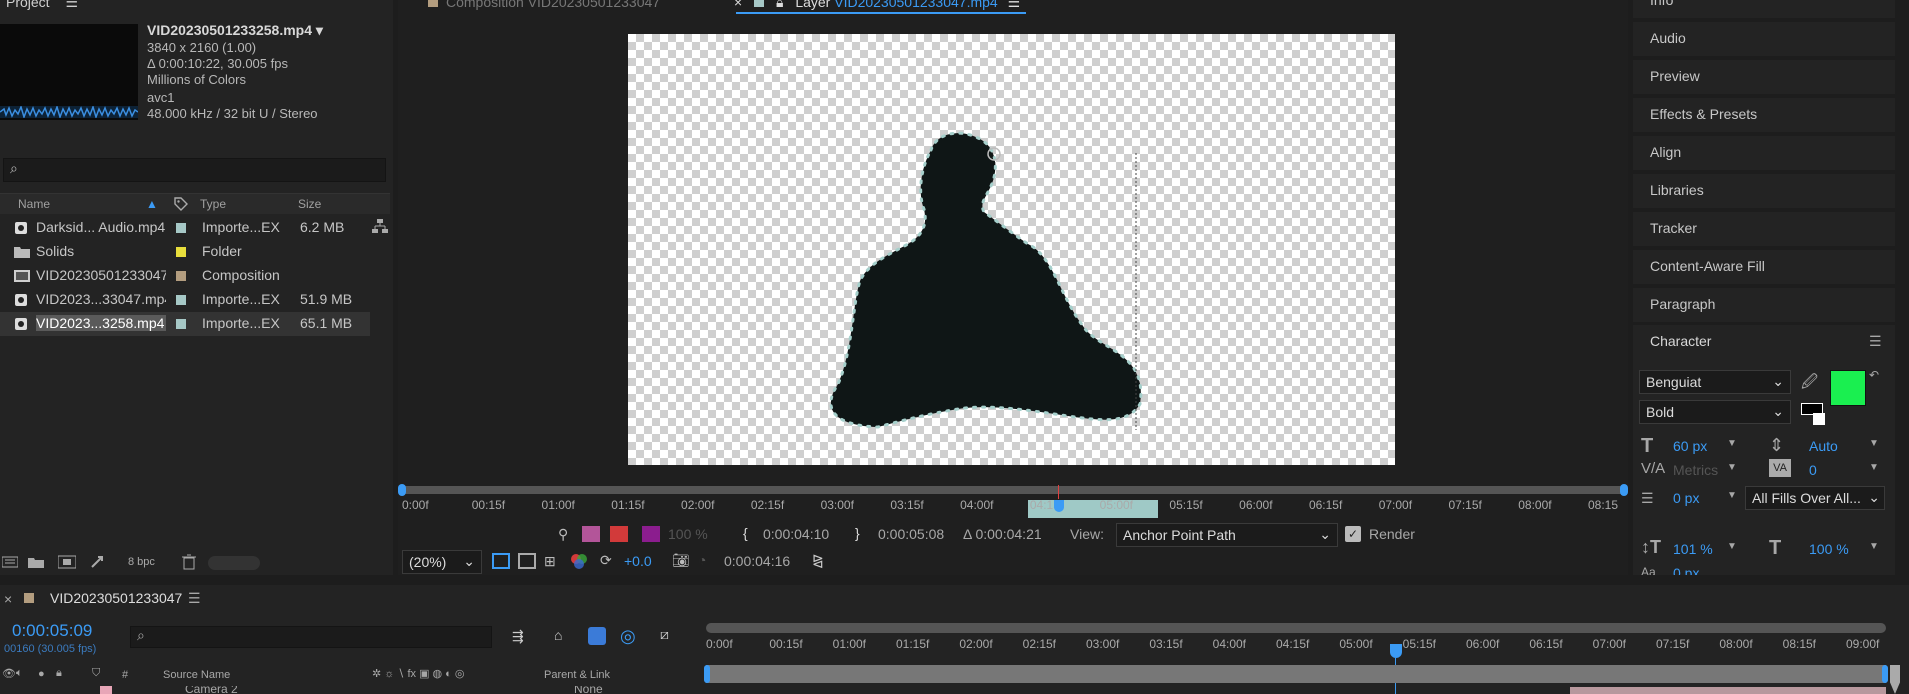 The height and width of the screenshot is (694, 1909). Describe the element at coordinates (591, 534) in the screenshot. I see `solo-icon` at that location.